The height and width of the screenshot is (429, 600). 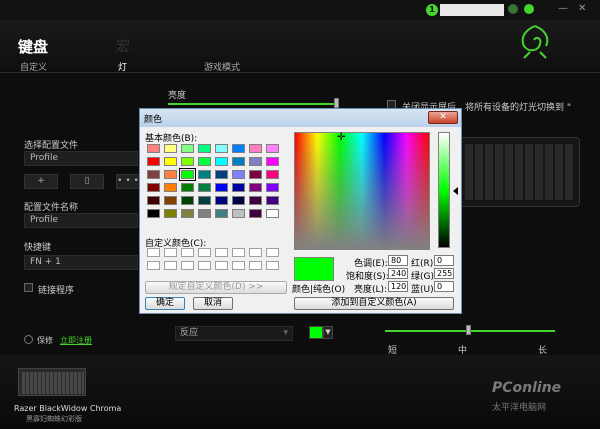 I want to click on profile-name-input: Profile, so click(x=81, y=220).